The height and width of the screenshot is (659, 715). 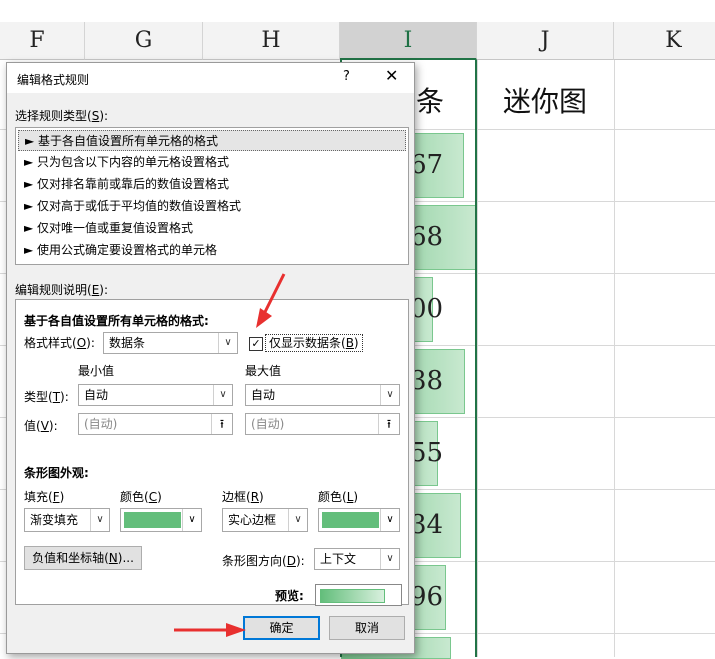 What do you see at coordinates (391, 75) in the screenshot?
I see `close-icon: ✕` at bounding box center [391, 75].